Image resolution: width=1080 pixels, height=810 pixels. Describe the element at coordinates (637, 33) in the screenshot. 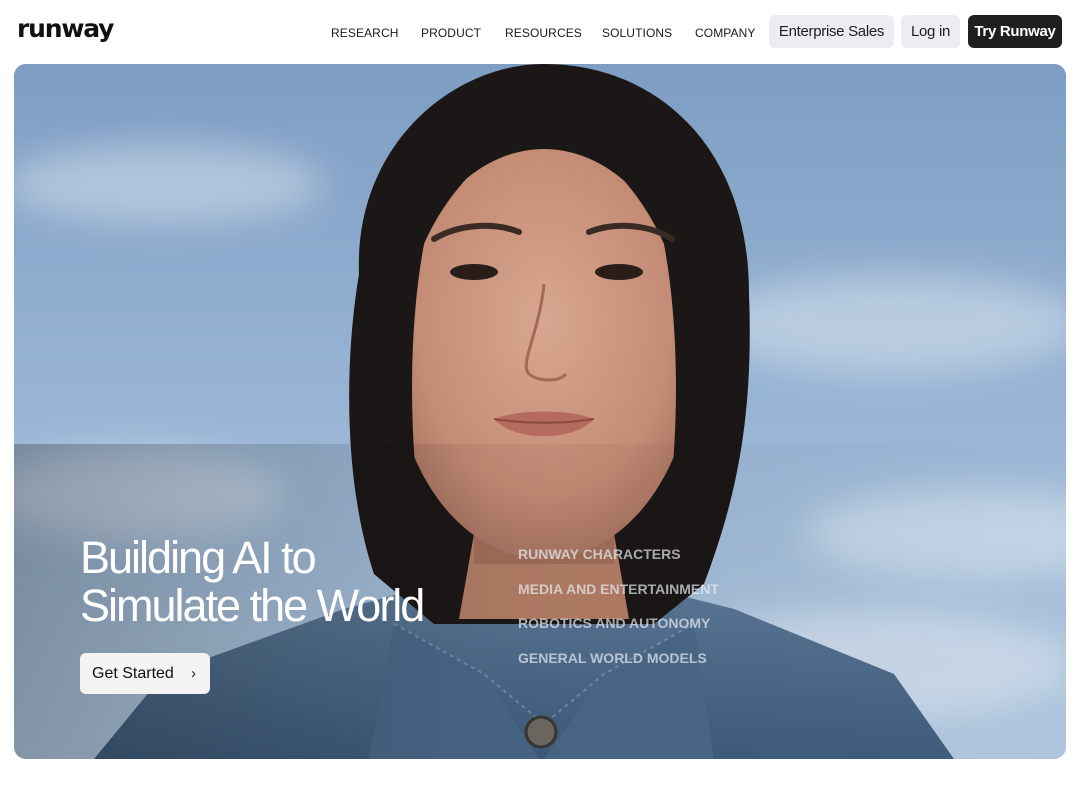

I see `nav-solutions: SOLUTIONS` at that location.